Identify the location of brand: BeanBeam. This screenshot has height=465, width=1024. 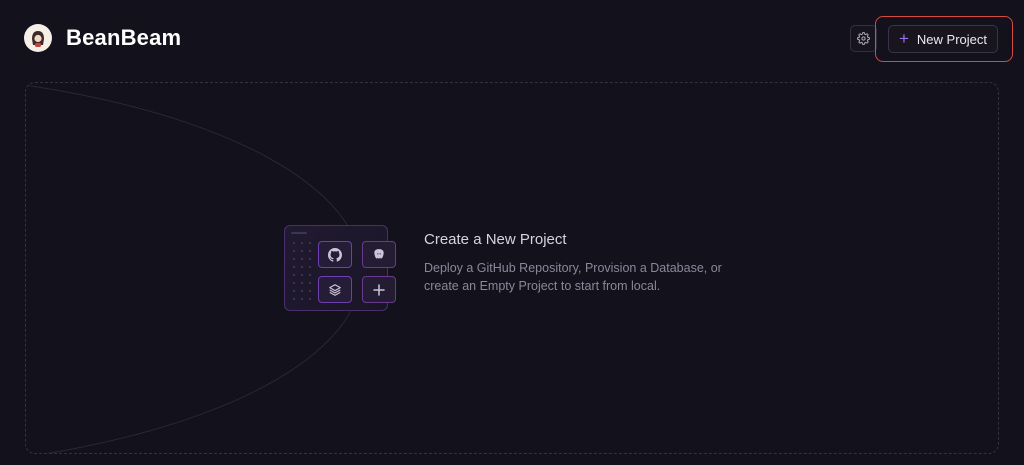
(102, 38).